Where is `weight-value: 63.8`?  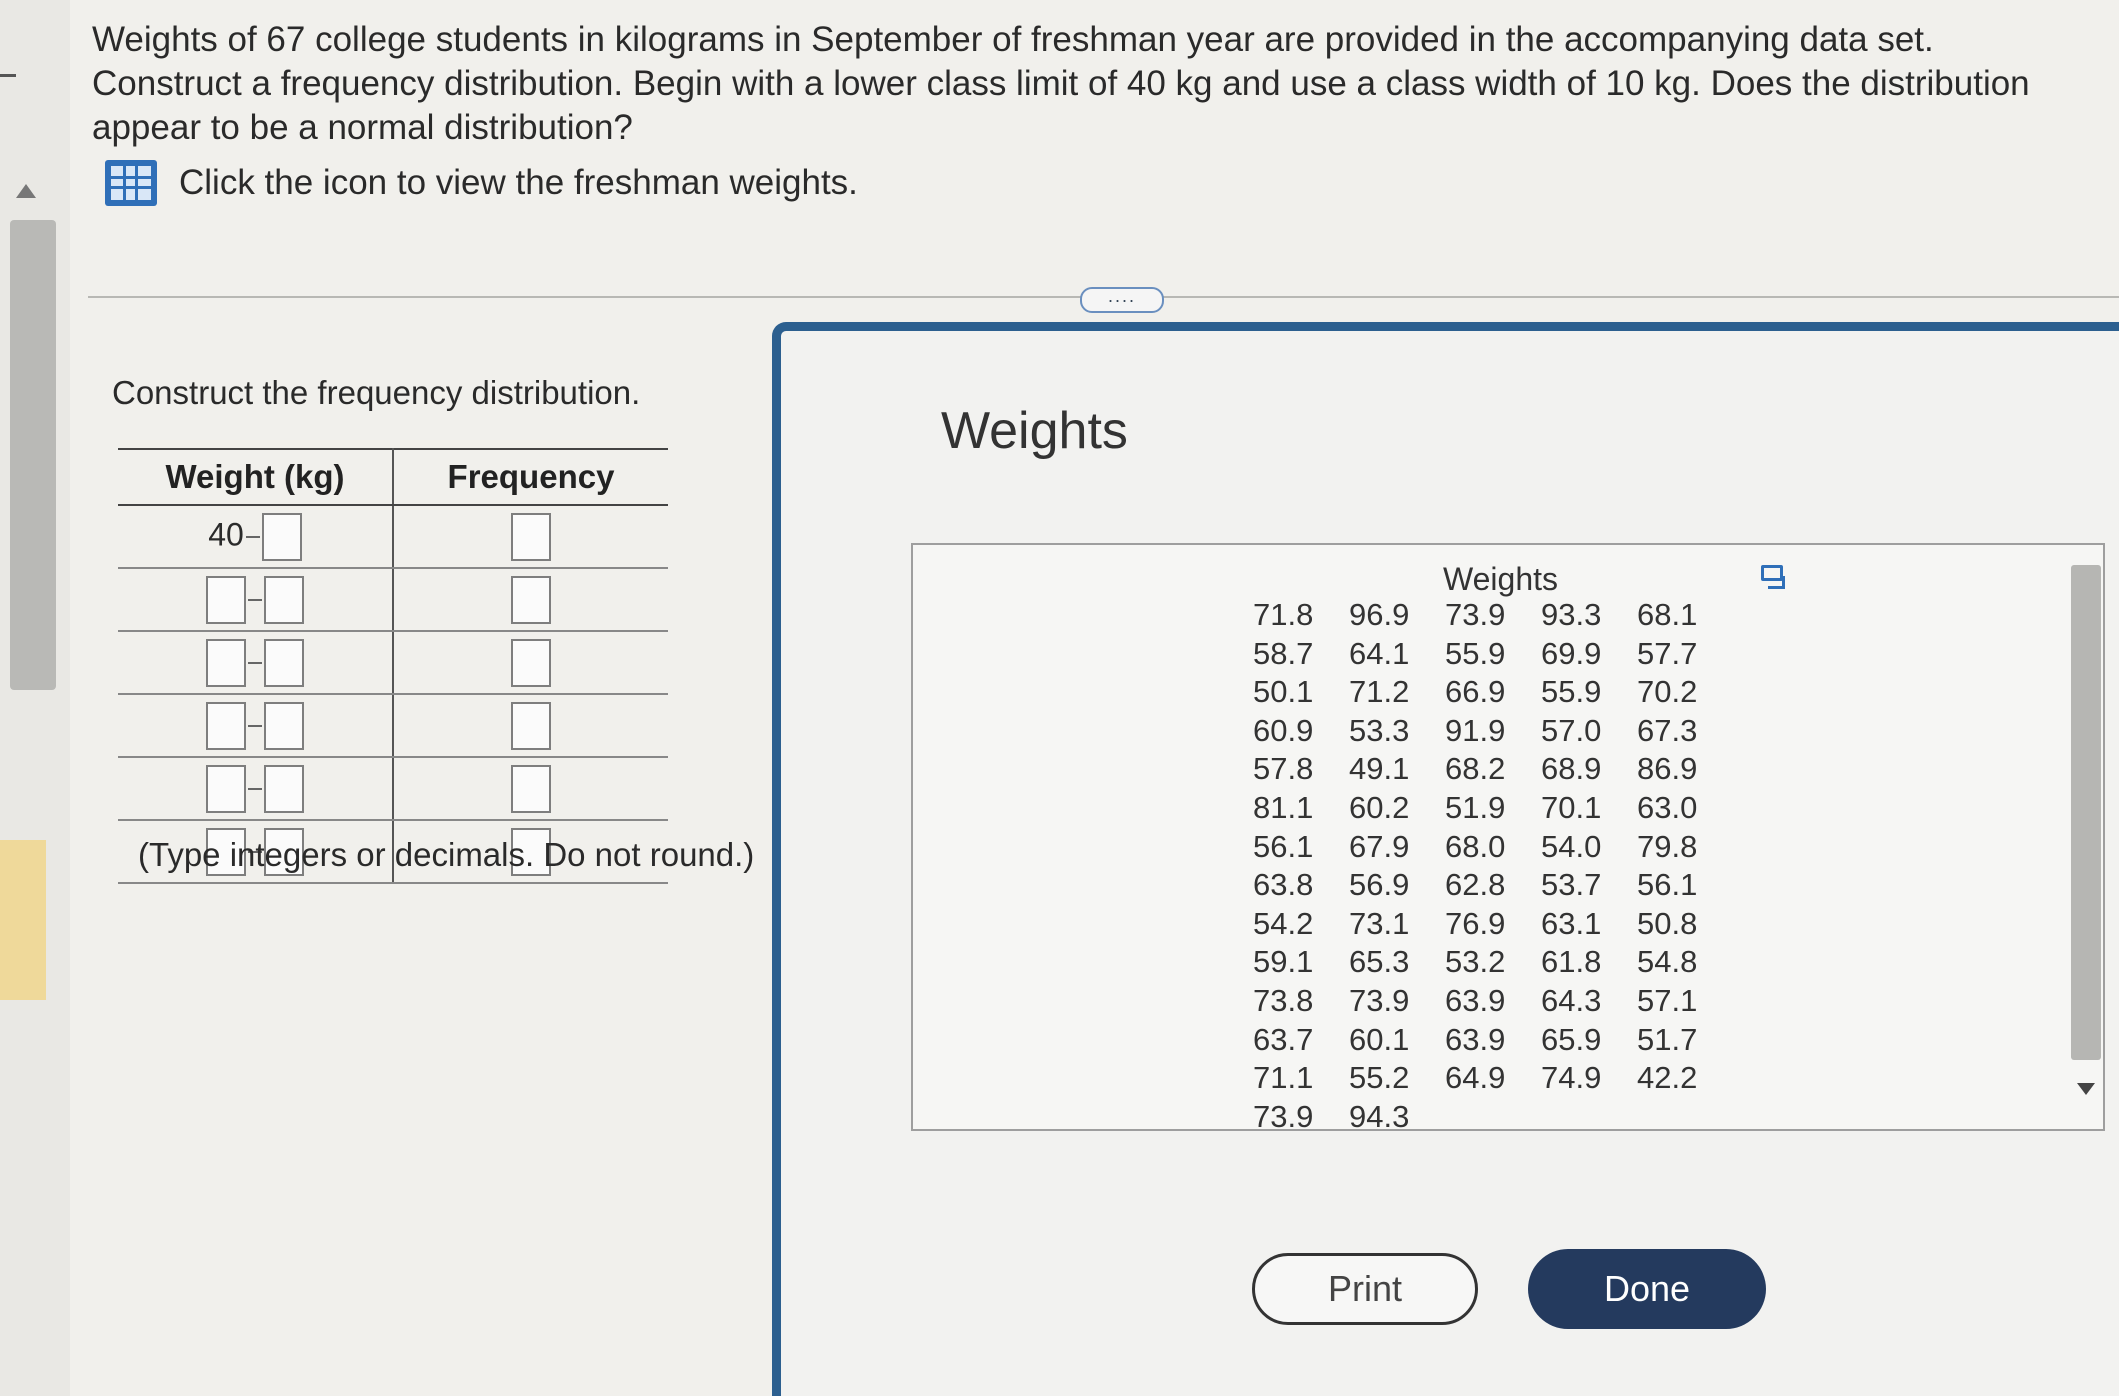
weight-value: 63.8 is located at coordinates (1283, 885).